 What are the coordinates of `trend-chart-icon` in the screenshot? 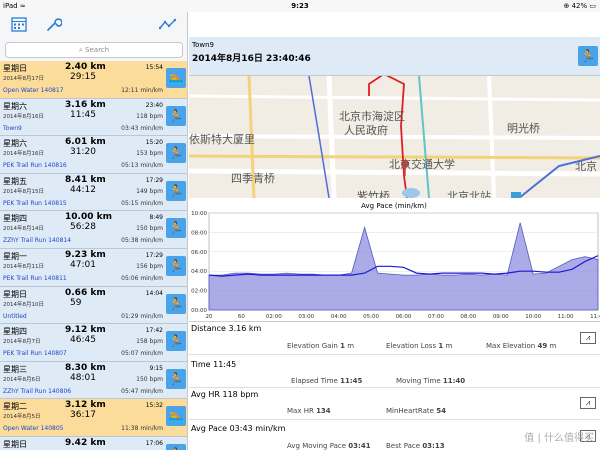 It's located at (168, 26).